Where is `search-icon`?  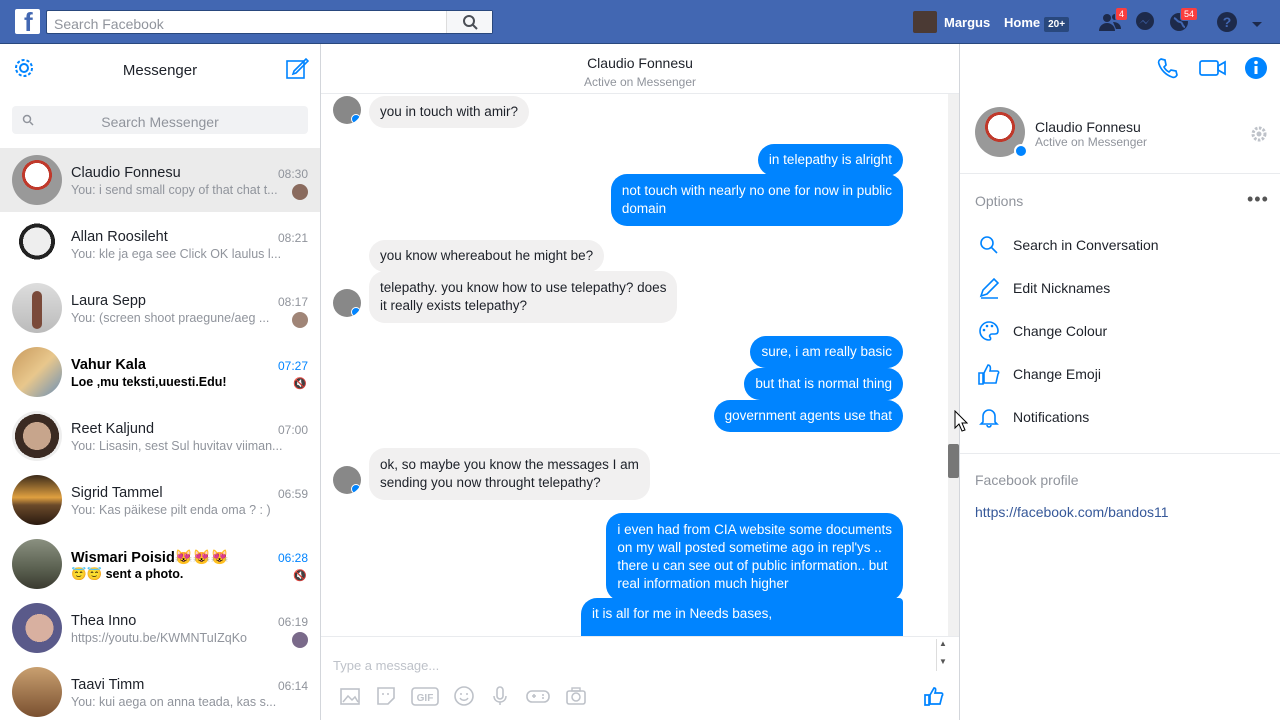 search-icon is located at coordinates (470, 22).